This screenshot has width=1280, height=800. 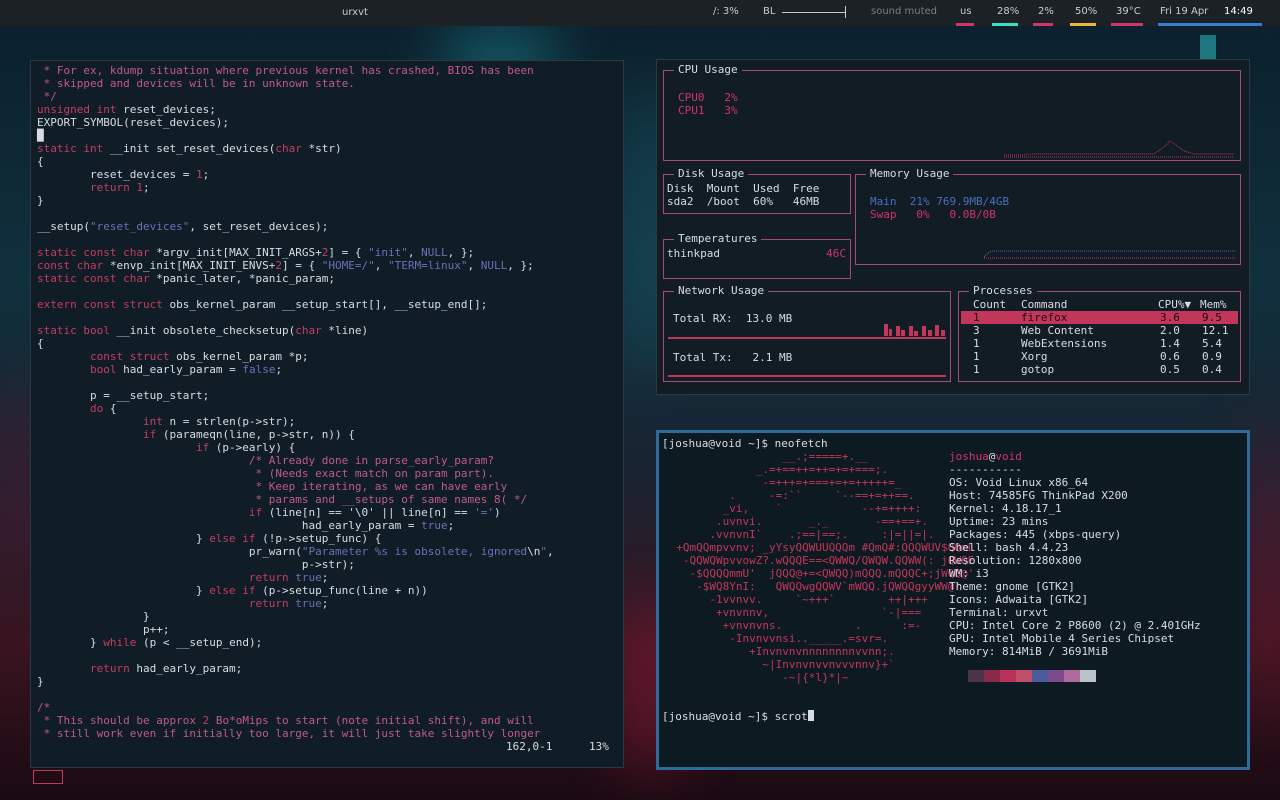 What do you see at coordinates (327, 122) in the screenshot?
I see `code-line: EXPORT_SYMBOL(reset_devices);` at bounding box center [327, 122].